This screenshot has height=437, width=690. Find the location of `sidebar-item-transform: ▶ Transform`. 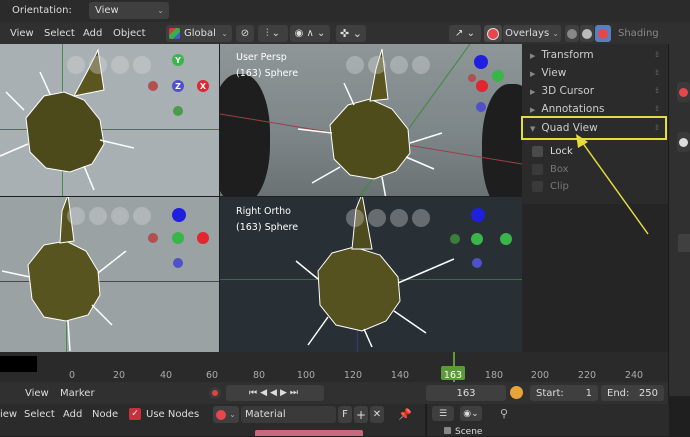

sidebar-item-transform: ▶ Transform is located at coordinates (562, 55).